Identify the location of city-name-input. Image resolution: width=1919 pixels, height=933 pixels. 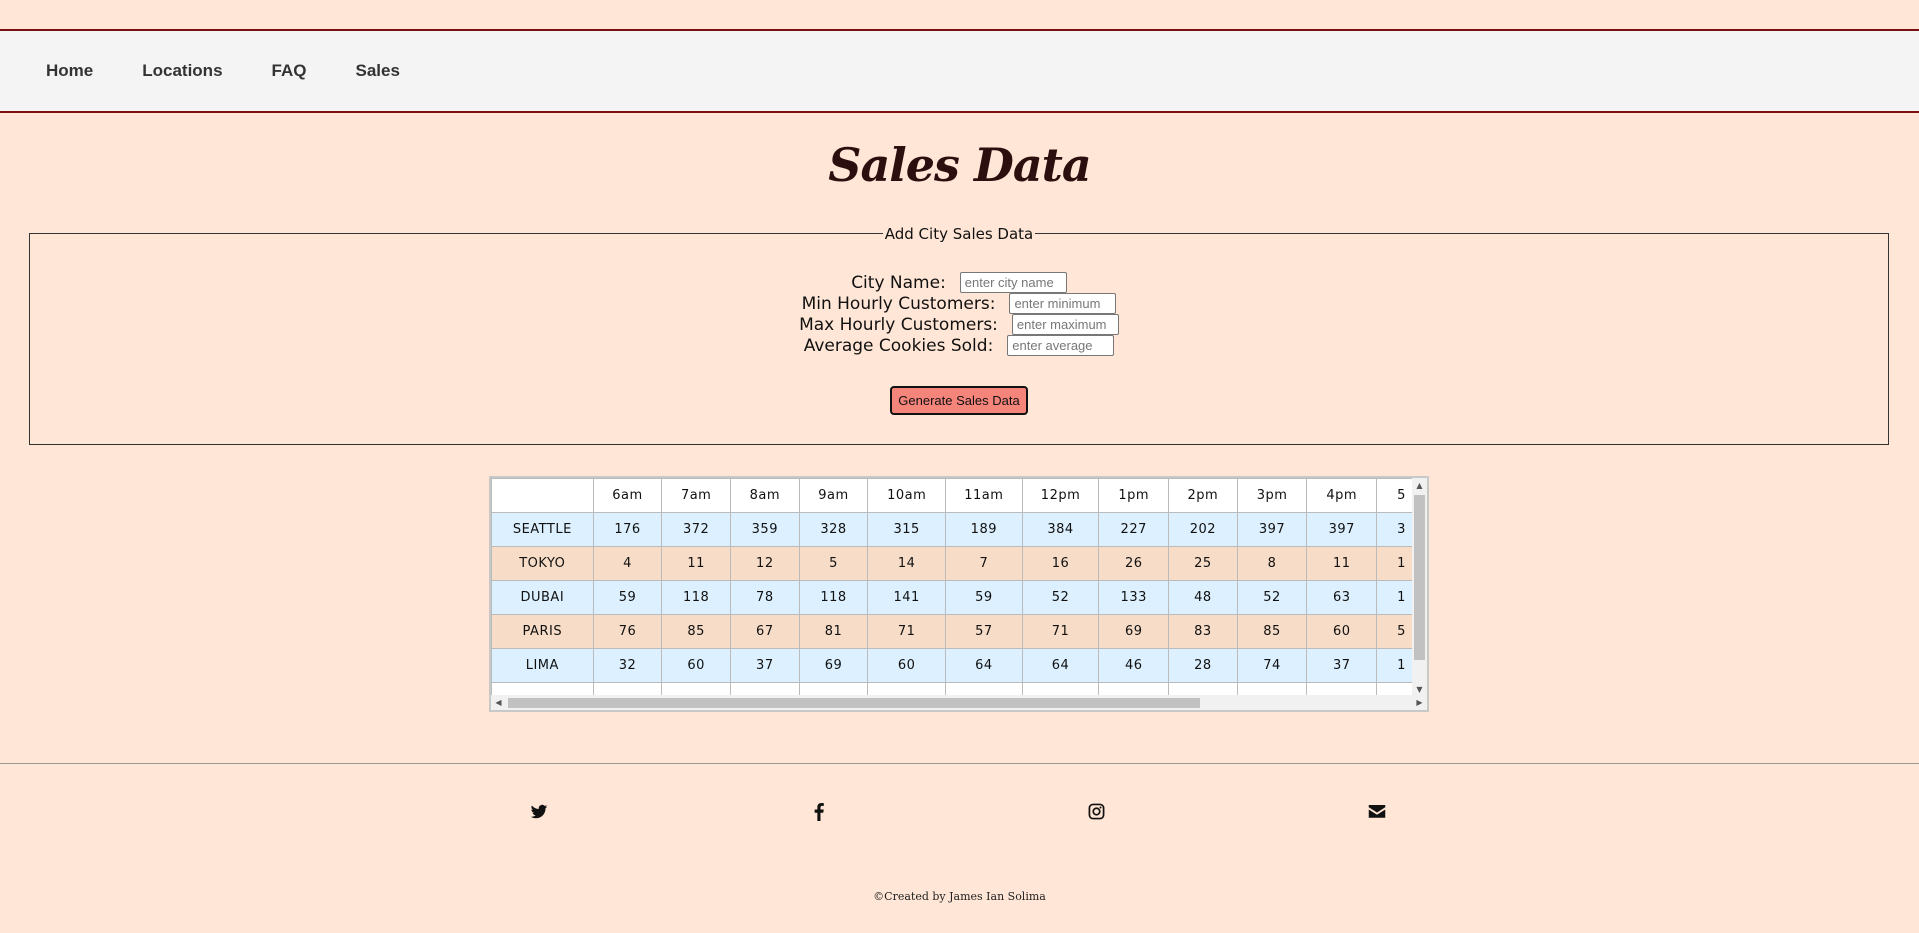
(1013, 282).